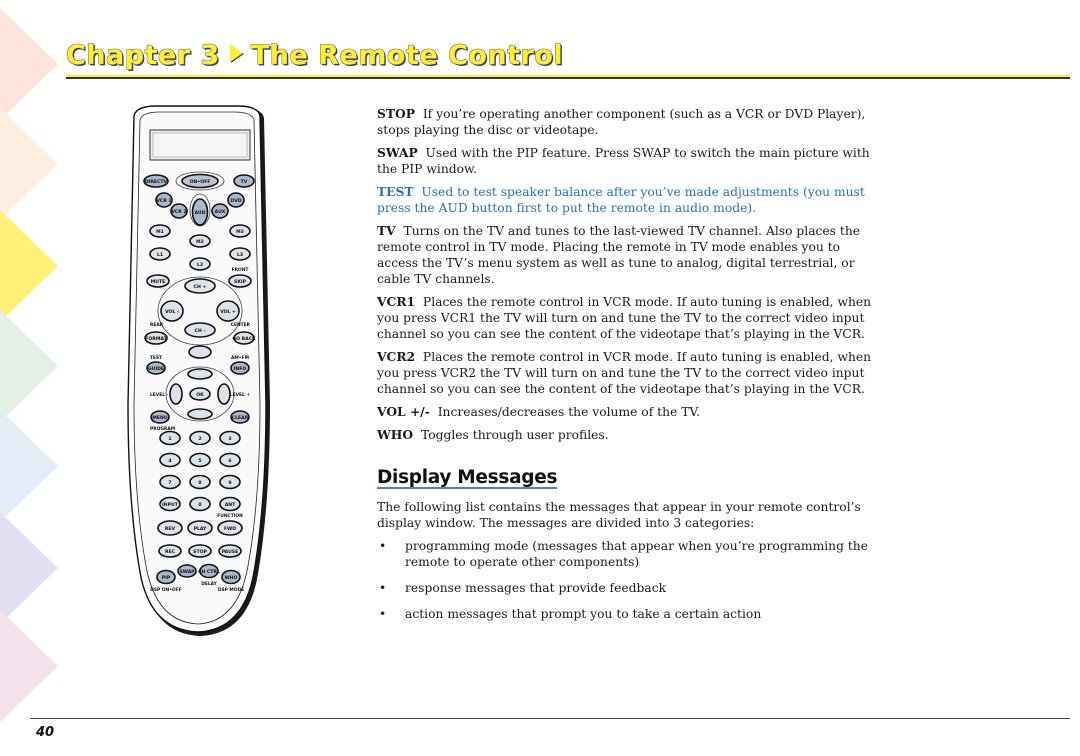 The width and height of the screenshot is (1080, 756). Describe the element at coordinates (395, 191) in the screenshot. I see `definition-term: TEST` at that location.